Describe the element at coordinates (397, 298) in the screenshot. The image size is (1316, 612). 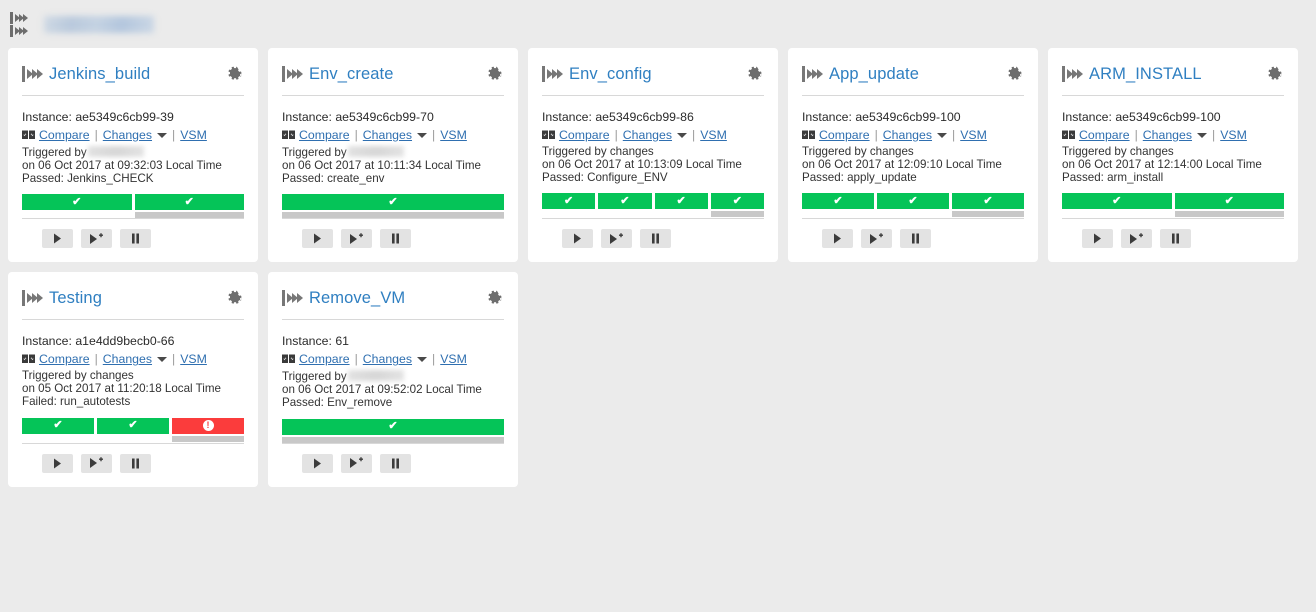
I see `pipeline-name: Remove_VM` at that location.